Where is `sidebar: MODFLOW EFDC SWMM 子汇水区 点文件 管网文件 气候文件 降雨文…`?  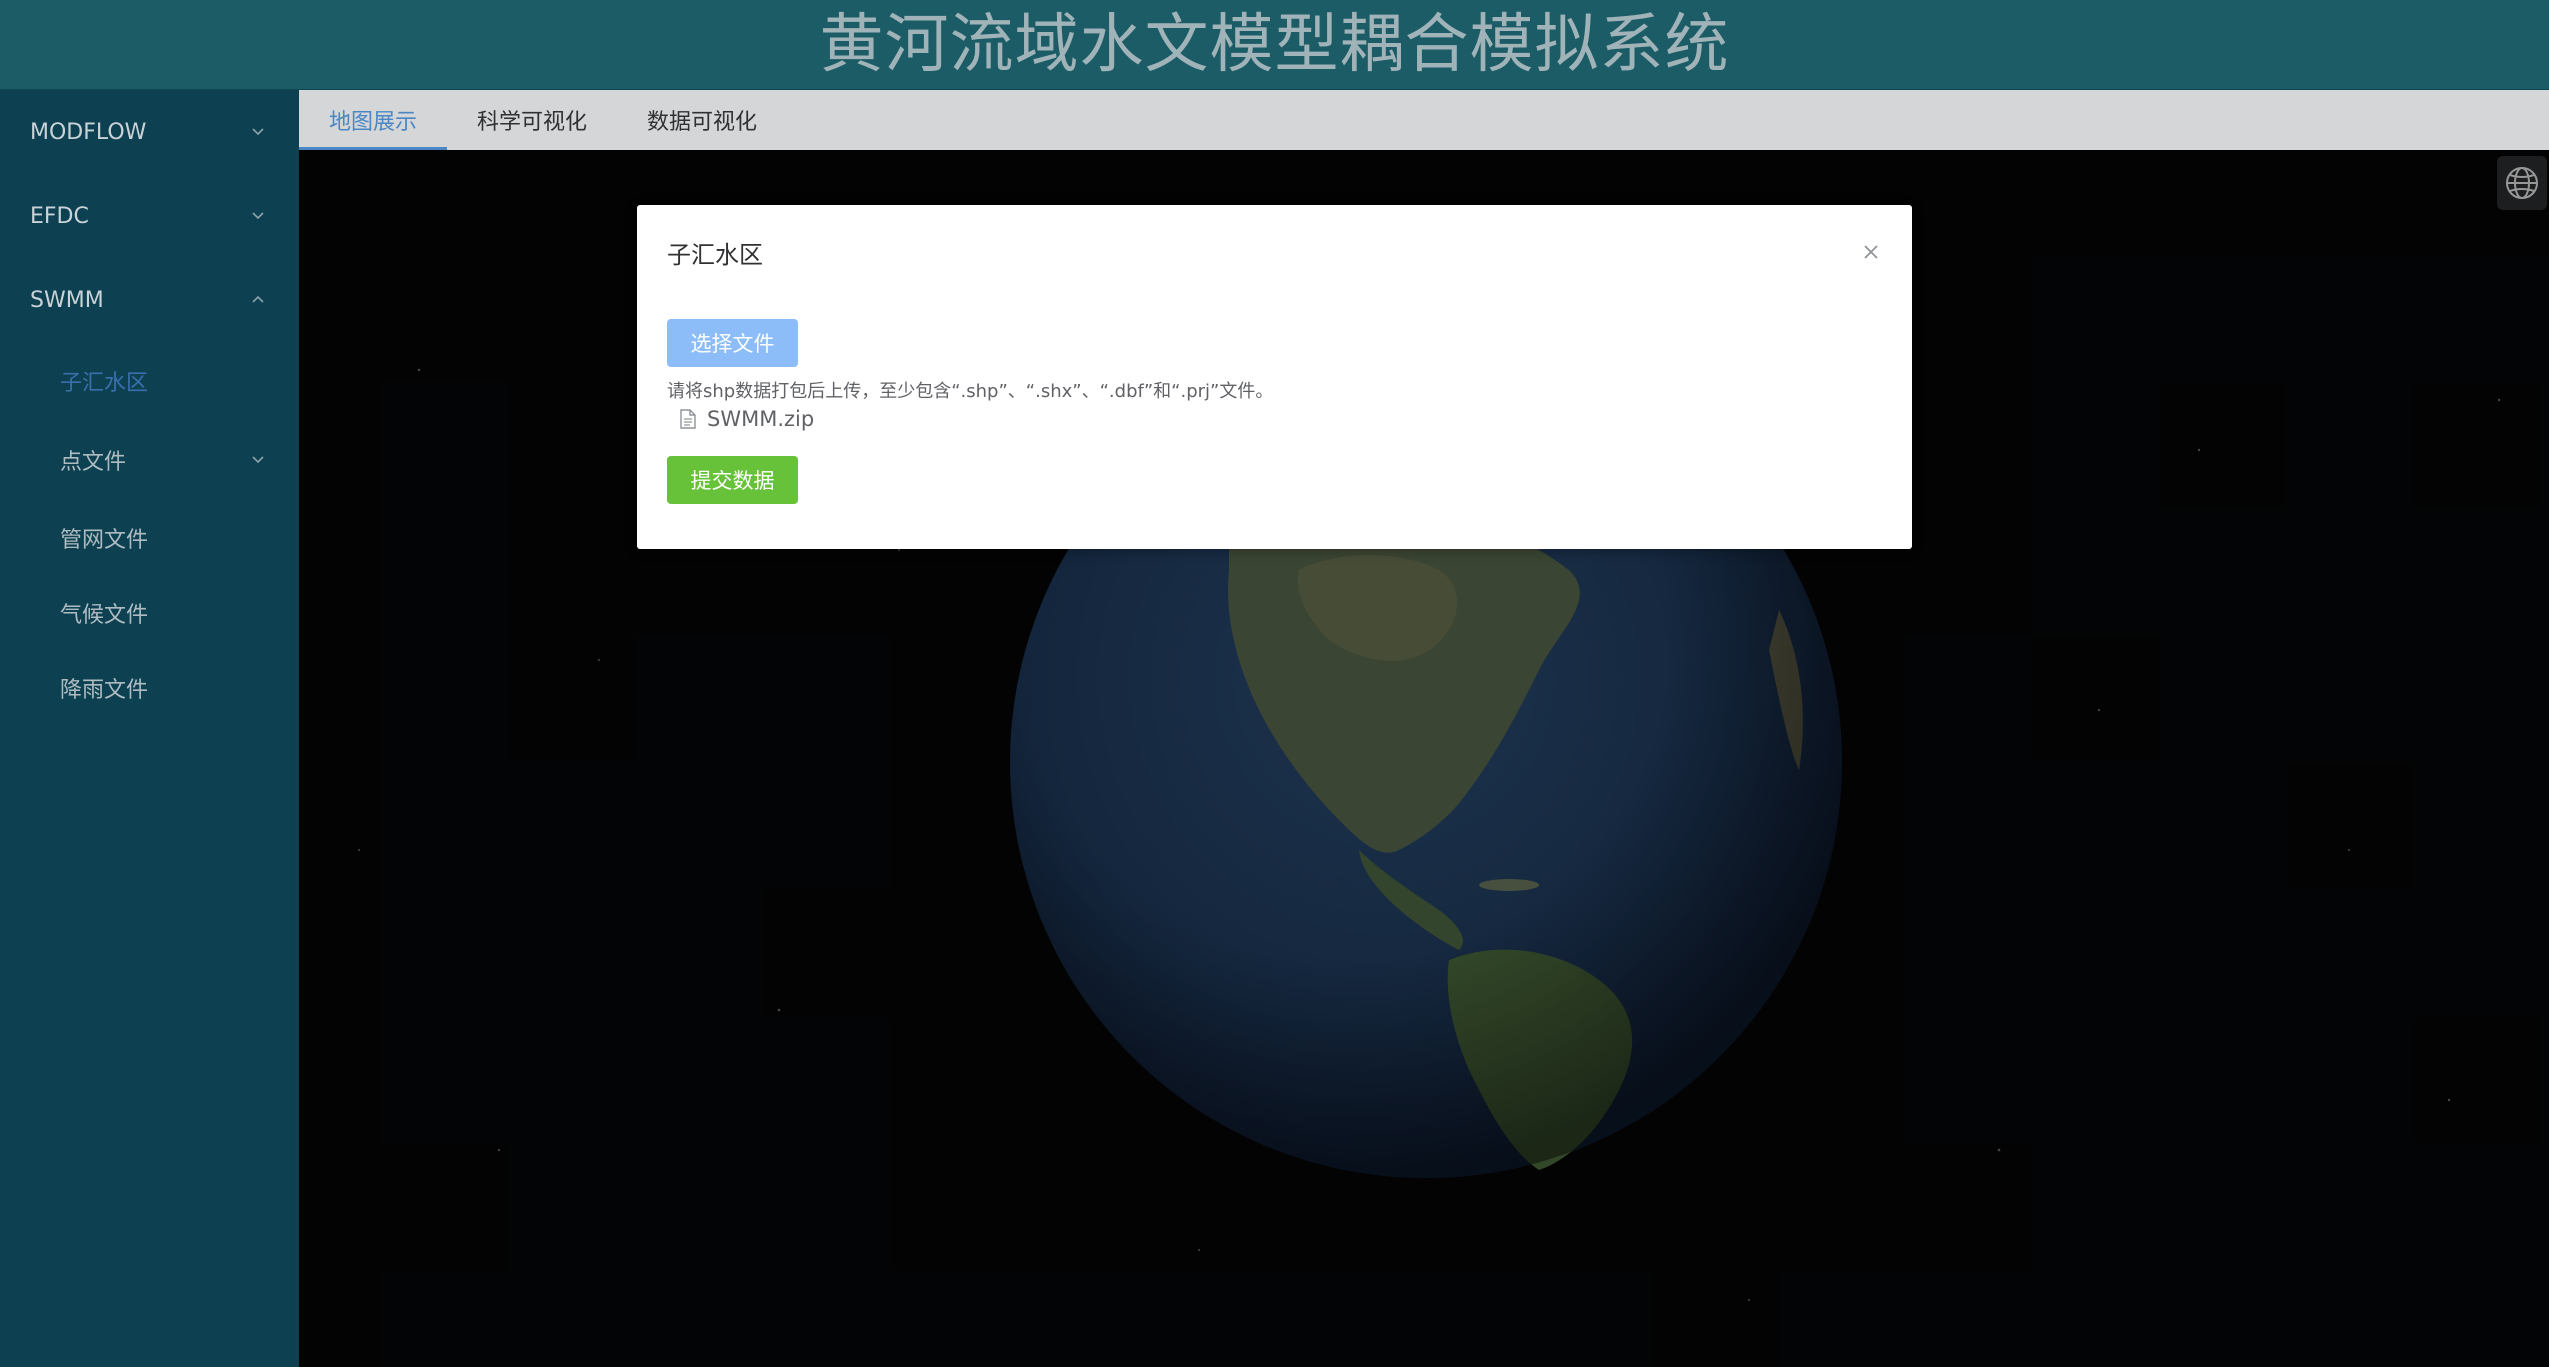
sidebar: MODFLOW EFDC SWMM 子汇水区 点文件 管网文件 气候文件 降雨文… is located at coordinates (149, 728).